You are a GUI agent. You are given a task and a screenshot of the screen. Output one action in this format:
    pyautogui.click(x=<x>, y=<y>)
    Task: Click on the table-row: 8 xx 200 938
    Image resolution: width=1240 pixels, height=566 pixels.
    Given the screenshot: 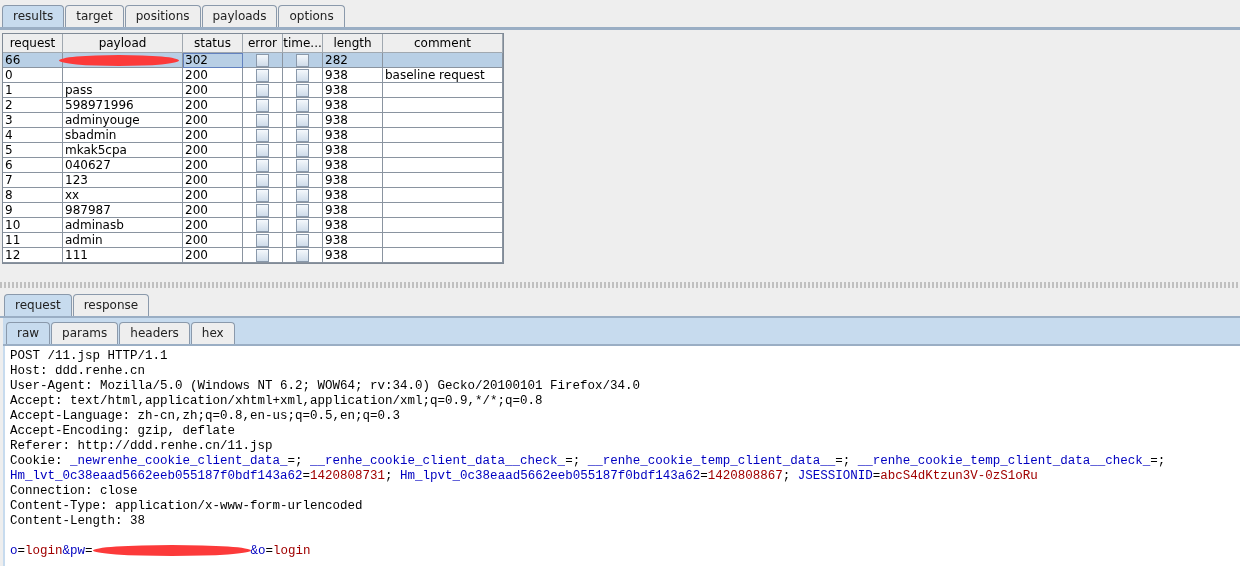 What is the action you would take?
    pyautogui.click(x=253, y=195)
    